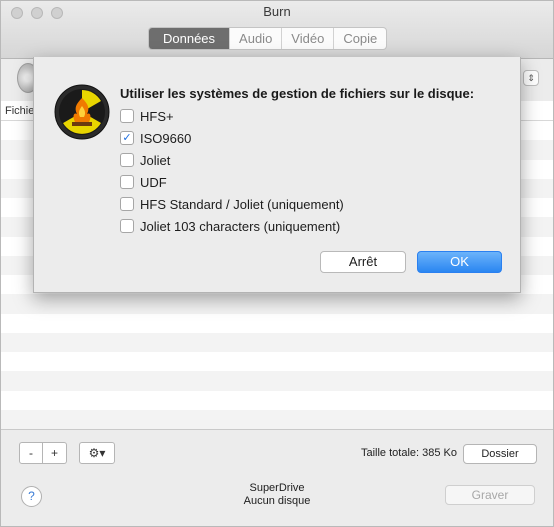 This screenshot has width=554, height=527. What do you see at coordinates (189, 38) in the screenshot?
I see `tab-donnees: Données` at bounding box center [189, 38].